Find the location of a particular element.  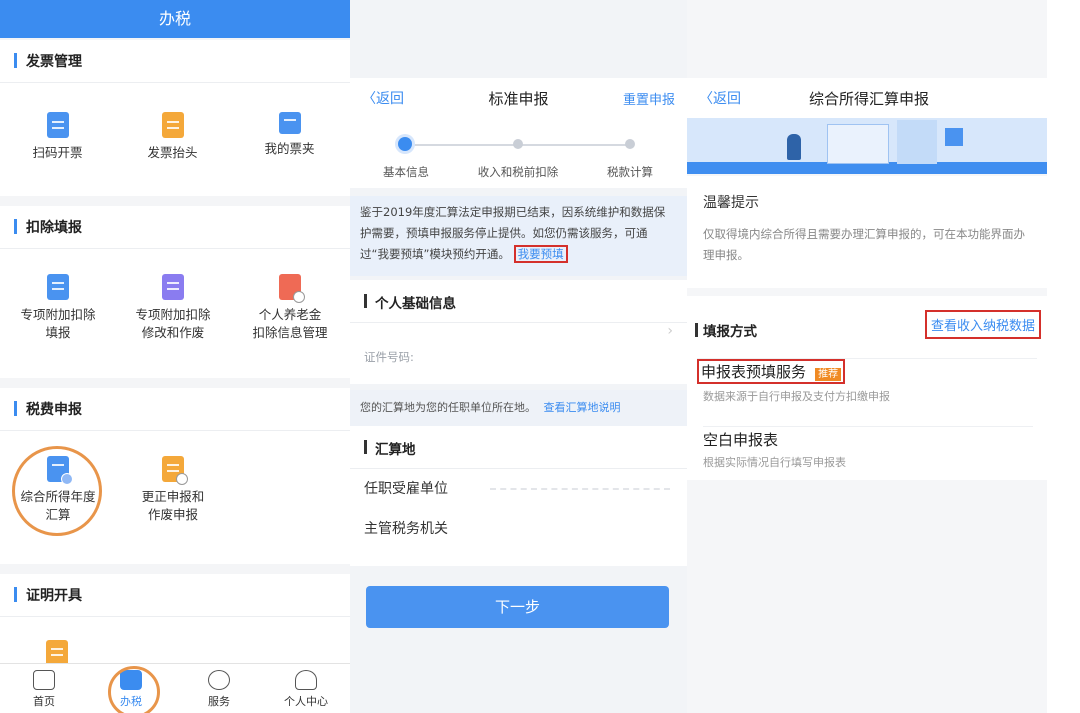

tab-profile: 个人中心 is located at coordinates (306, 688).